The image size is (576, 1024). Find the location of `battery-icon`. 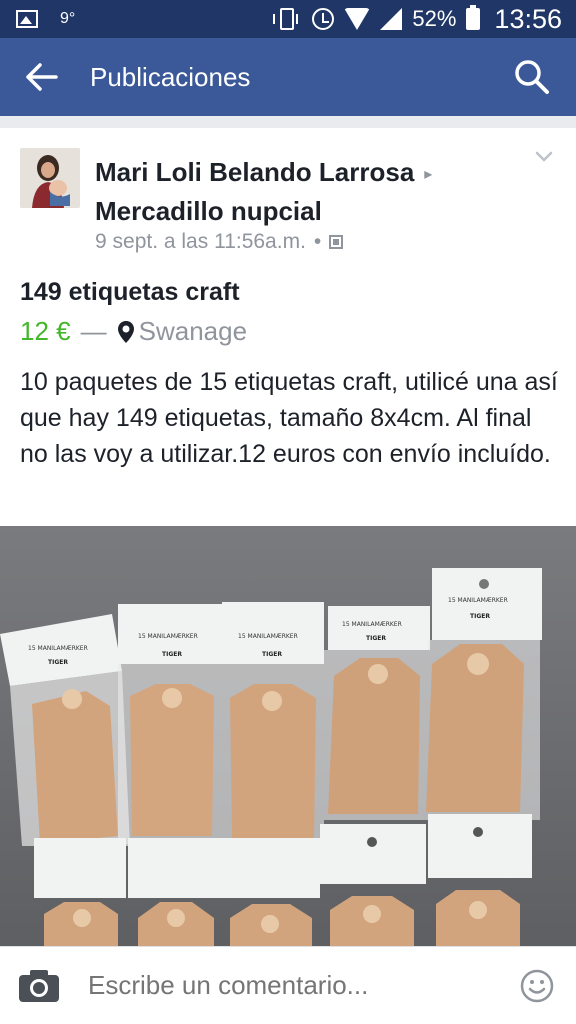

battery-icon is located at coordinates (473, 17).